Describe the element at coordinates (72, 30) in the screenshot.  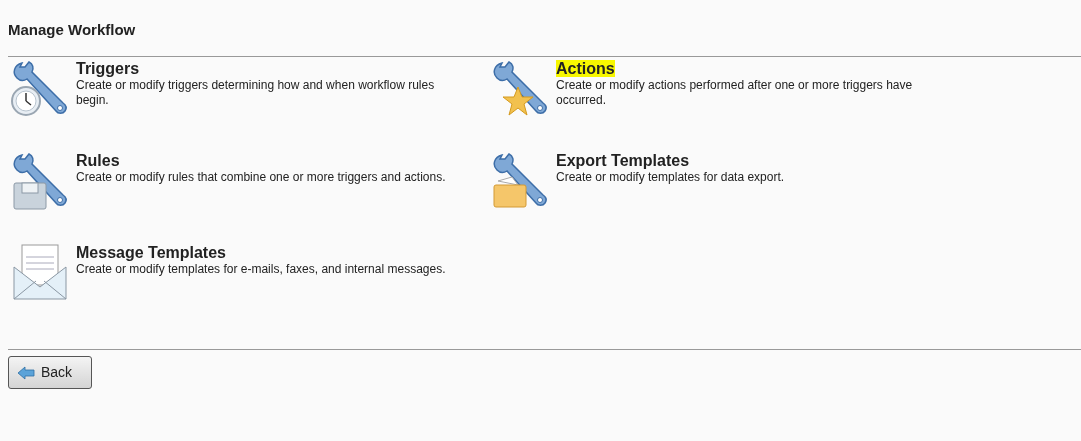
I see `page-title: Manage Workflow` at that location.